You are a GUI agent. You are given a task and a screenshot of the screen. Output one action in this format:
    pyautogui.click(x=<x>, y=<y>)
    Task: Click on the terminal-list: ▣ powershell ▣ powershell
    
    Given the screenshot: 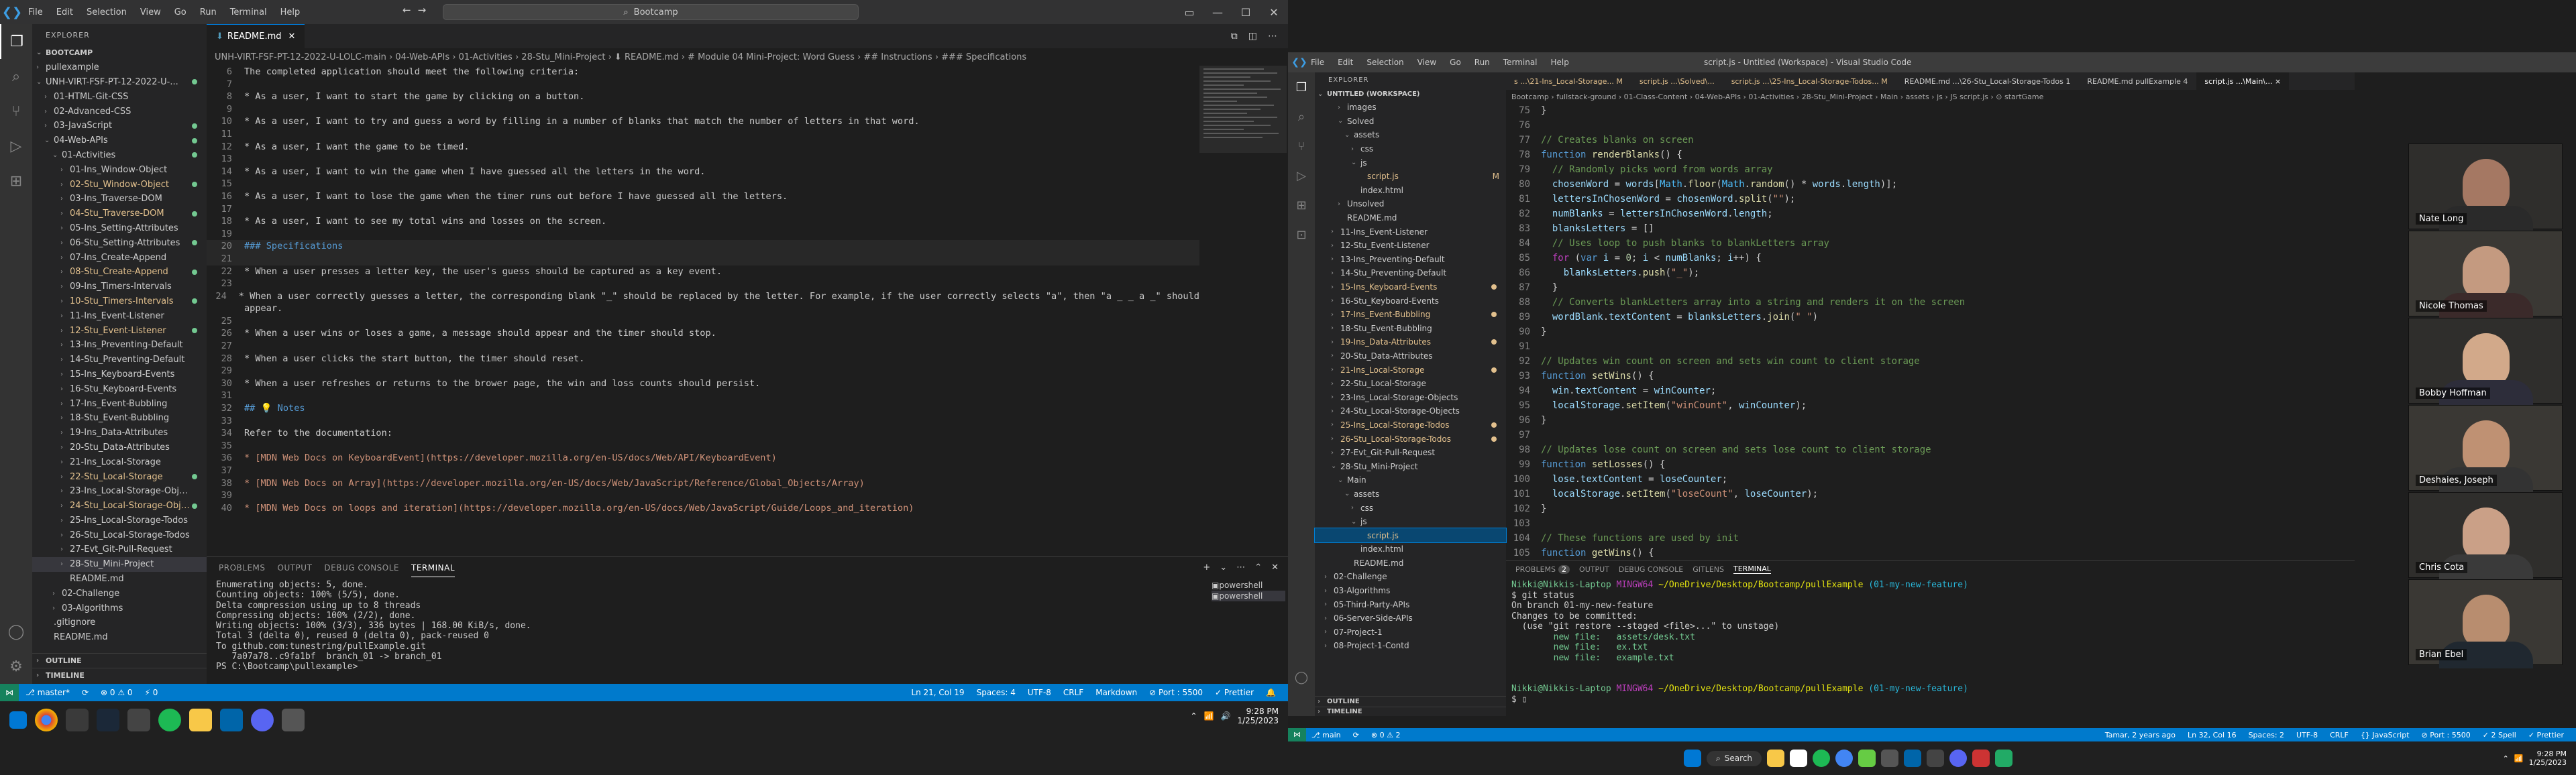 What is the action you would take?
    pyautogui.click(x=1248, y=590)
    